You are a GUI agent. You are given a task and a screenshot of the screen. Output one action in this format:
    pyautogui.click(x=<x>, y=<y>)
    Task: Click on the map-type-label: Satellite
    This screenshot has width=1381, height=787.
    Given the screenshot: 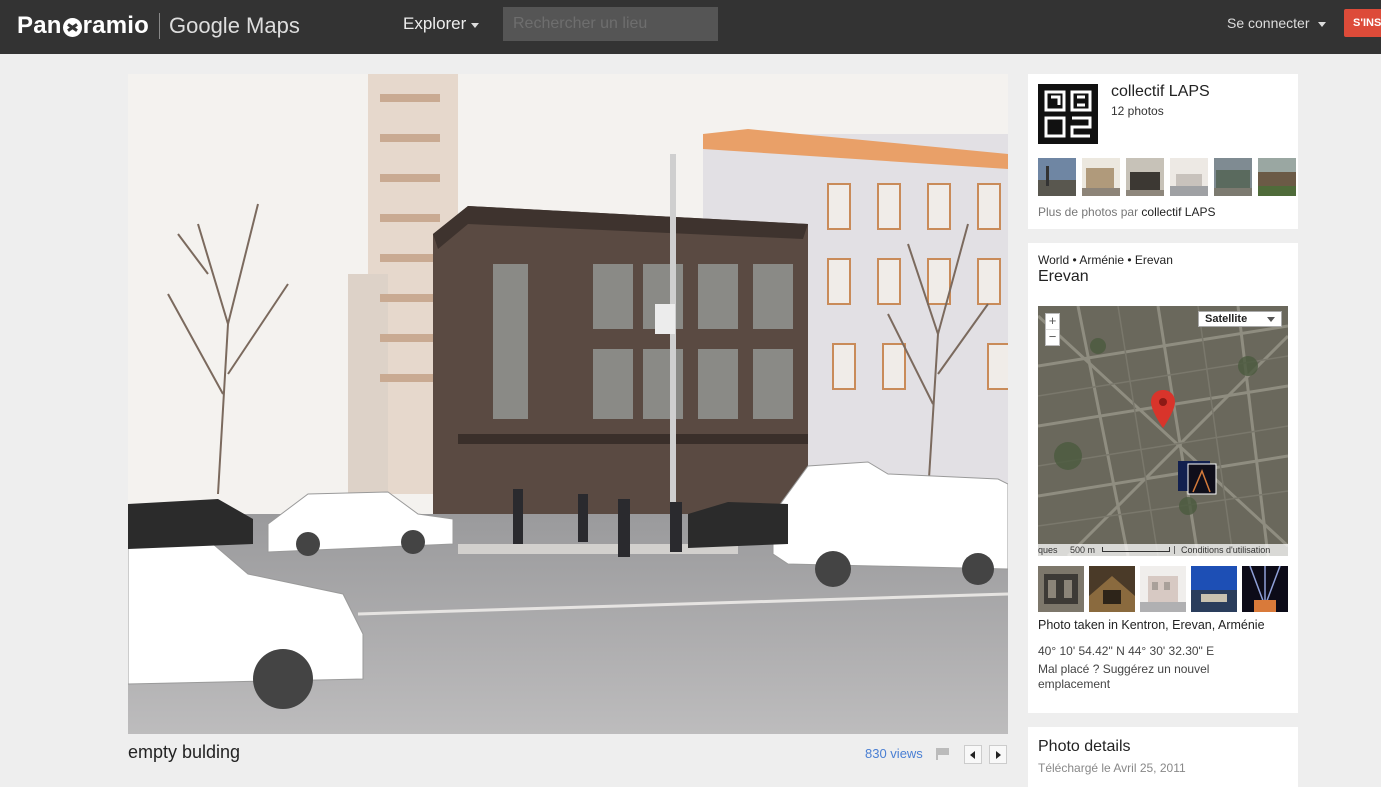 What is the action you would take?
    pyautogui.click(x=1226, y=319)
    